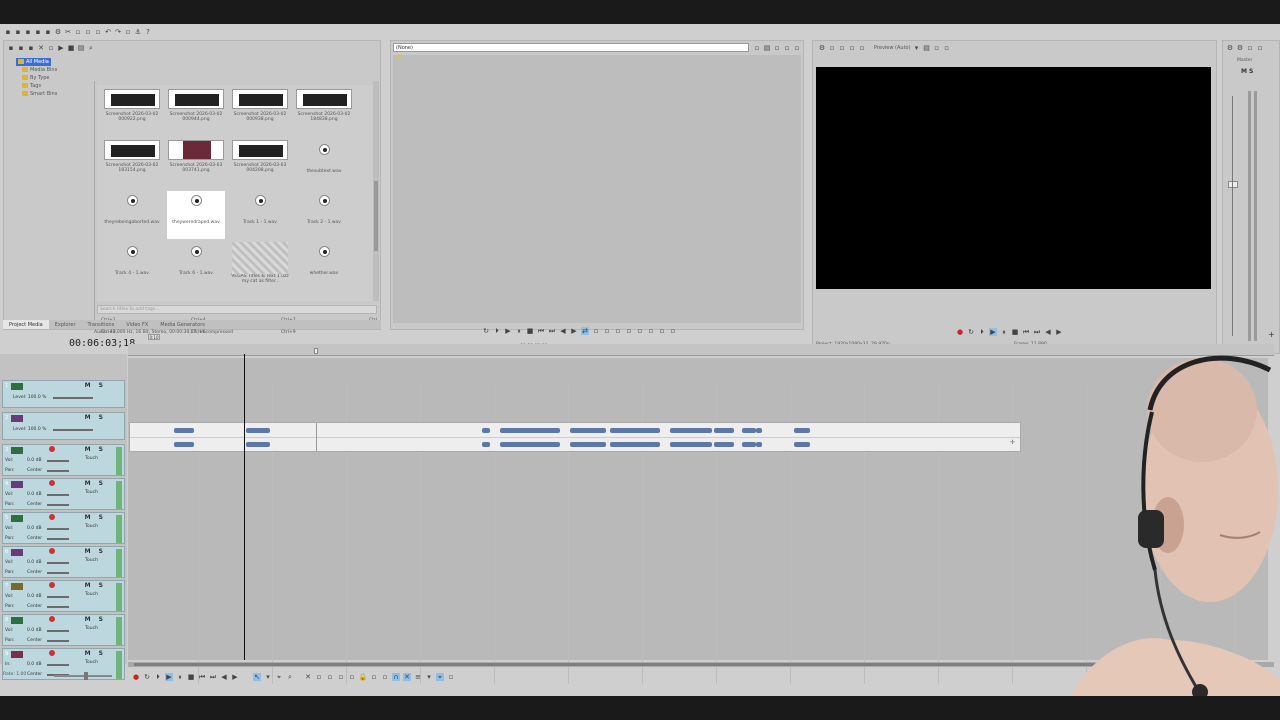 The image size is (1280, 720). What do you see at coordinates (541, 331) in the screenshot?
I see `previous-frame-icon: ⏮` at bounding box center [541, 331].